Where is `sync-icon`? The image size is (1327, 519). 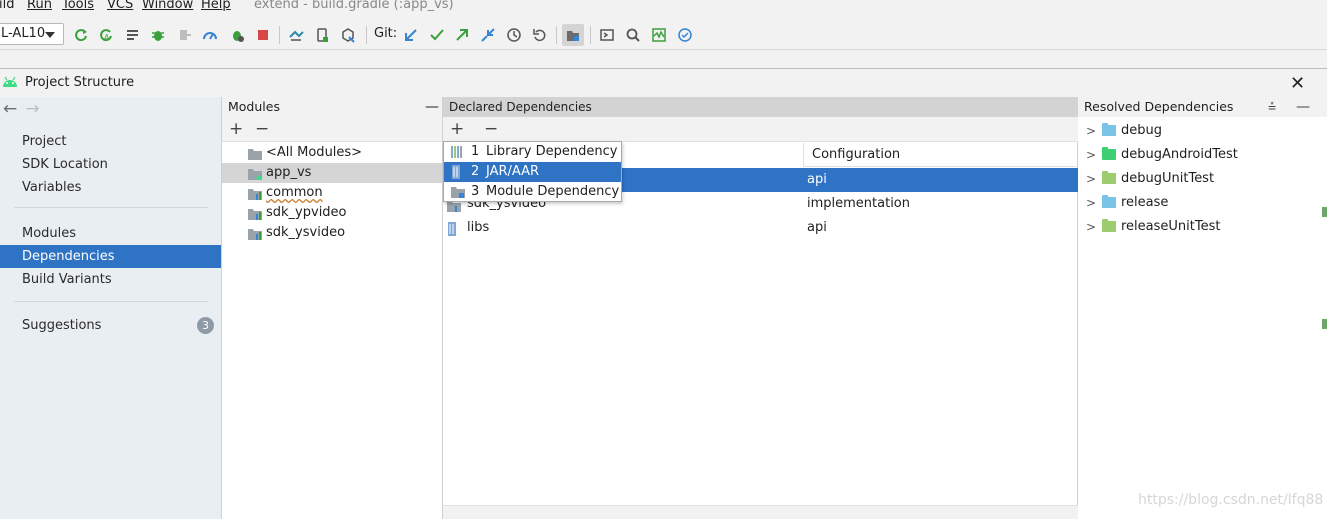
sync-icon is located at coordinates (296, 35).